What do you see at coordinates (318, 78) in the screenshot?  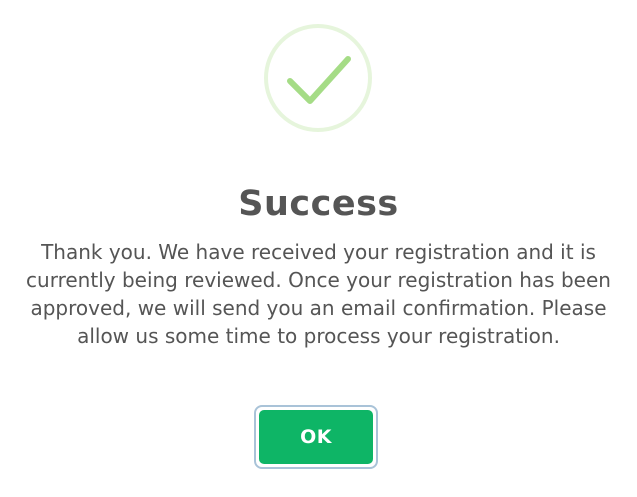 I see `checkmark-icon` at bounding box center [318, 78].